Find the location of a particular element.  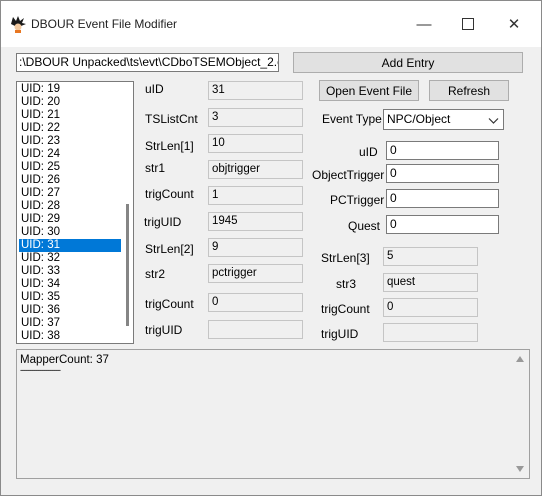

str2-label: str2 is located at coordinates (155, 274).